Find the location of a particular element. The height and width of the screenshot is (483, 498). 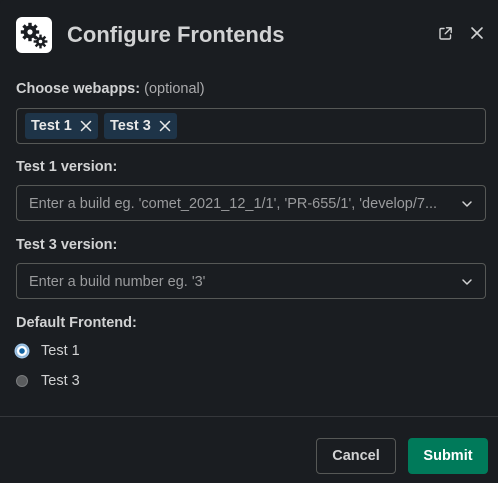

chip-label: Test 1 is located at coordinates (51, 126).